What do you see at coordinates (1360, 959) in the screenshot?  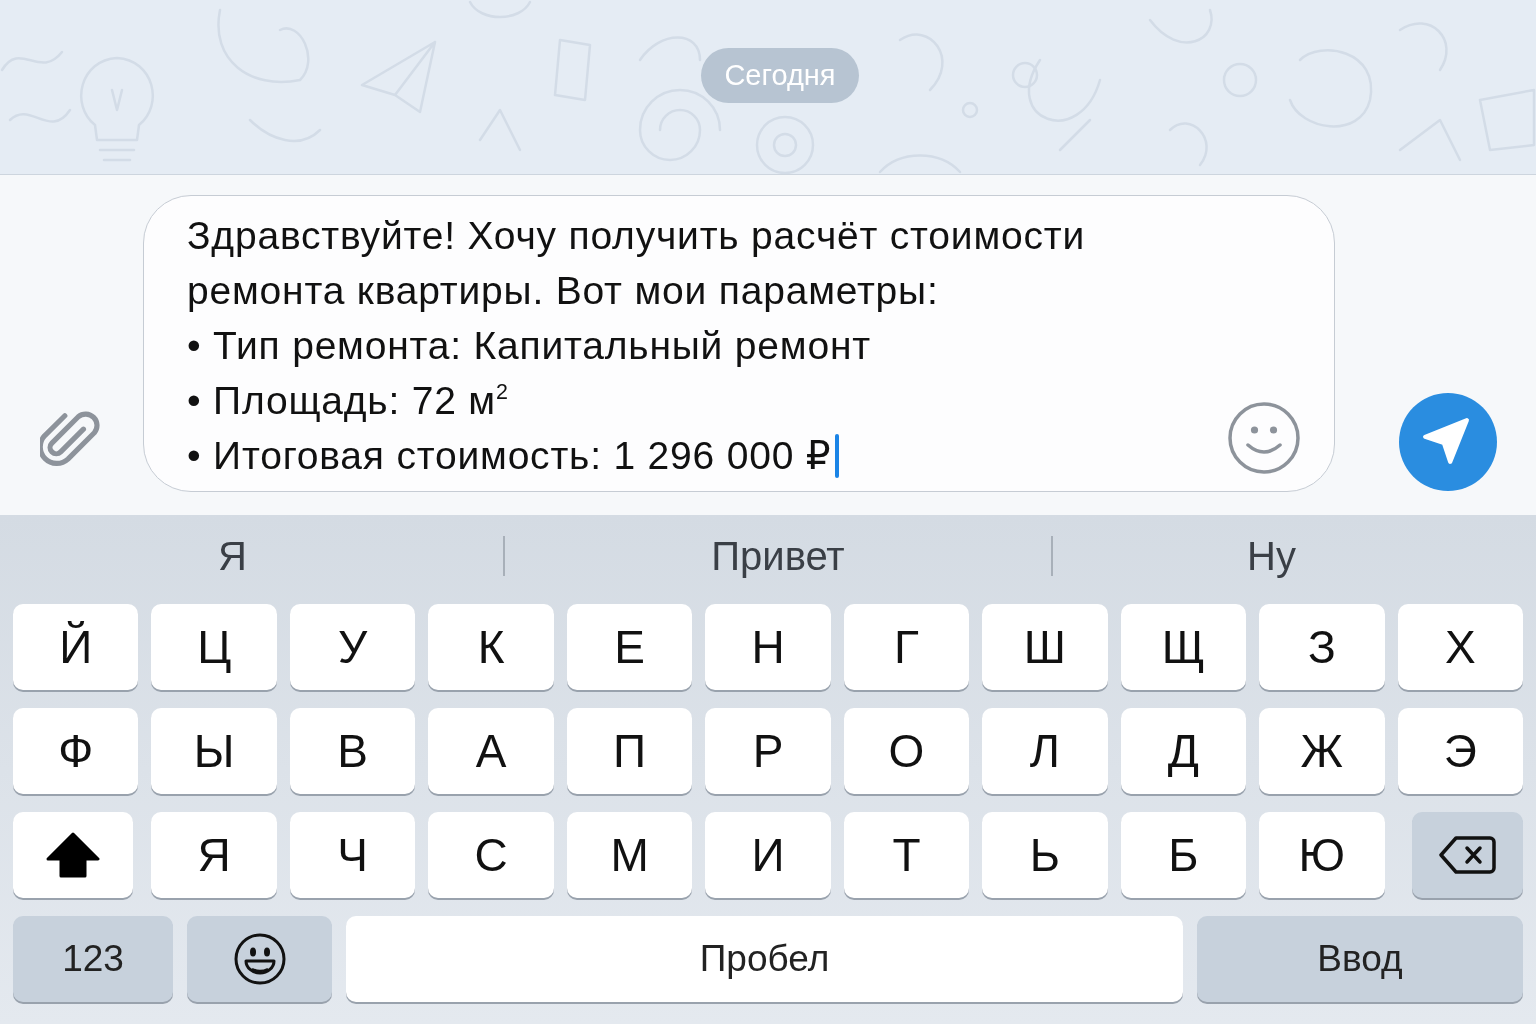 I see `return-key: Ввод` at bounding box center [1360, 959].